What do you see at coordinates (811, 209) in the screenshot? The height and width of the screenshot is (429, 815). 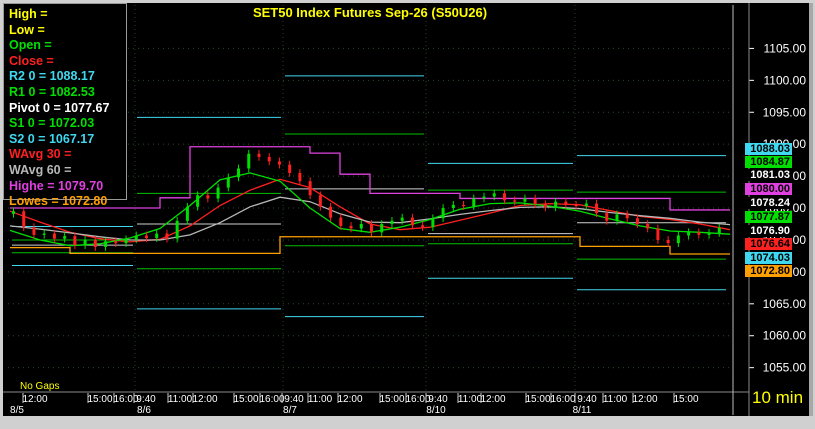 I see `scrollbar-track` at bounding box center [811, 209].